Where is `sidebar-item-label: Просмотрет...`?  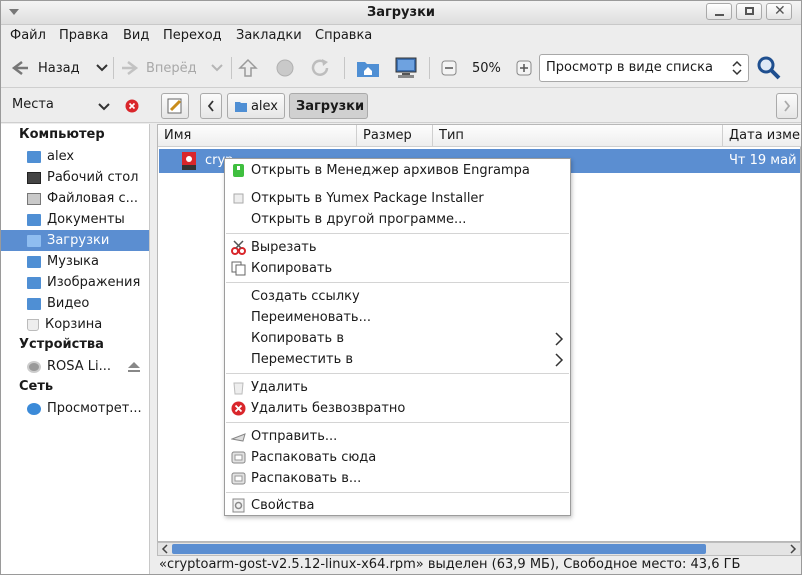
sidebar-item-label: Просмотрет... is located at coordinates (94, 408).